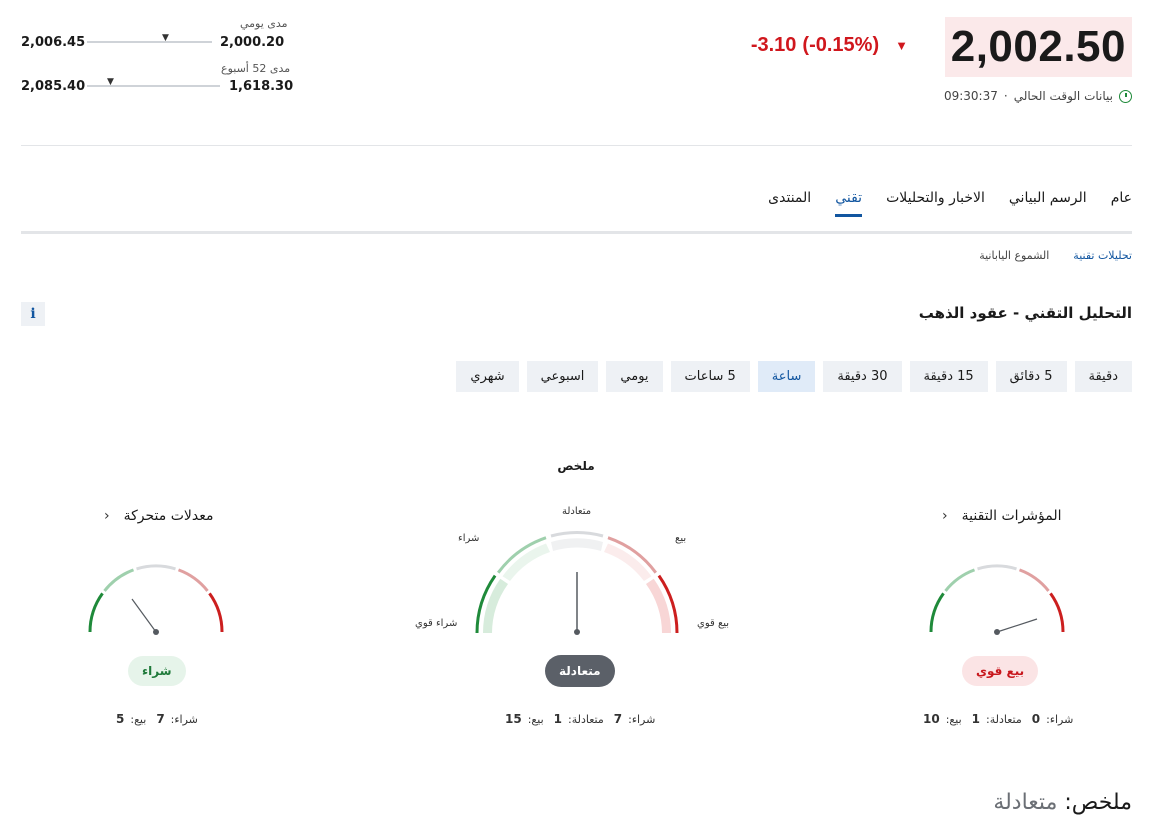 The height and width of the screenshot is (825, 1152). Describe the element at coordinates (710, 376) in the screenshot. I see `period-5hours: 5 ساعات` at that location.